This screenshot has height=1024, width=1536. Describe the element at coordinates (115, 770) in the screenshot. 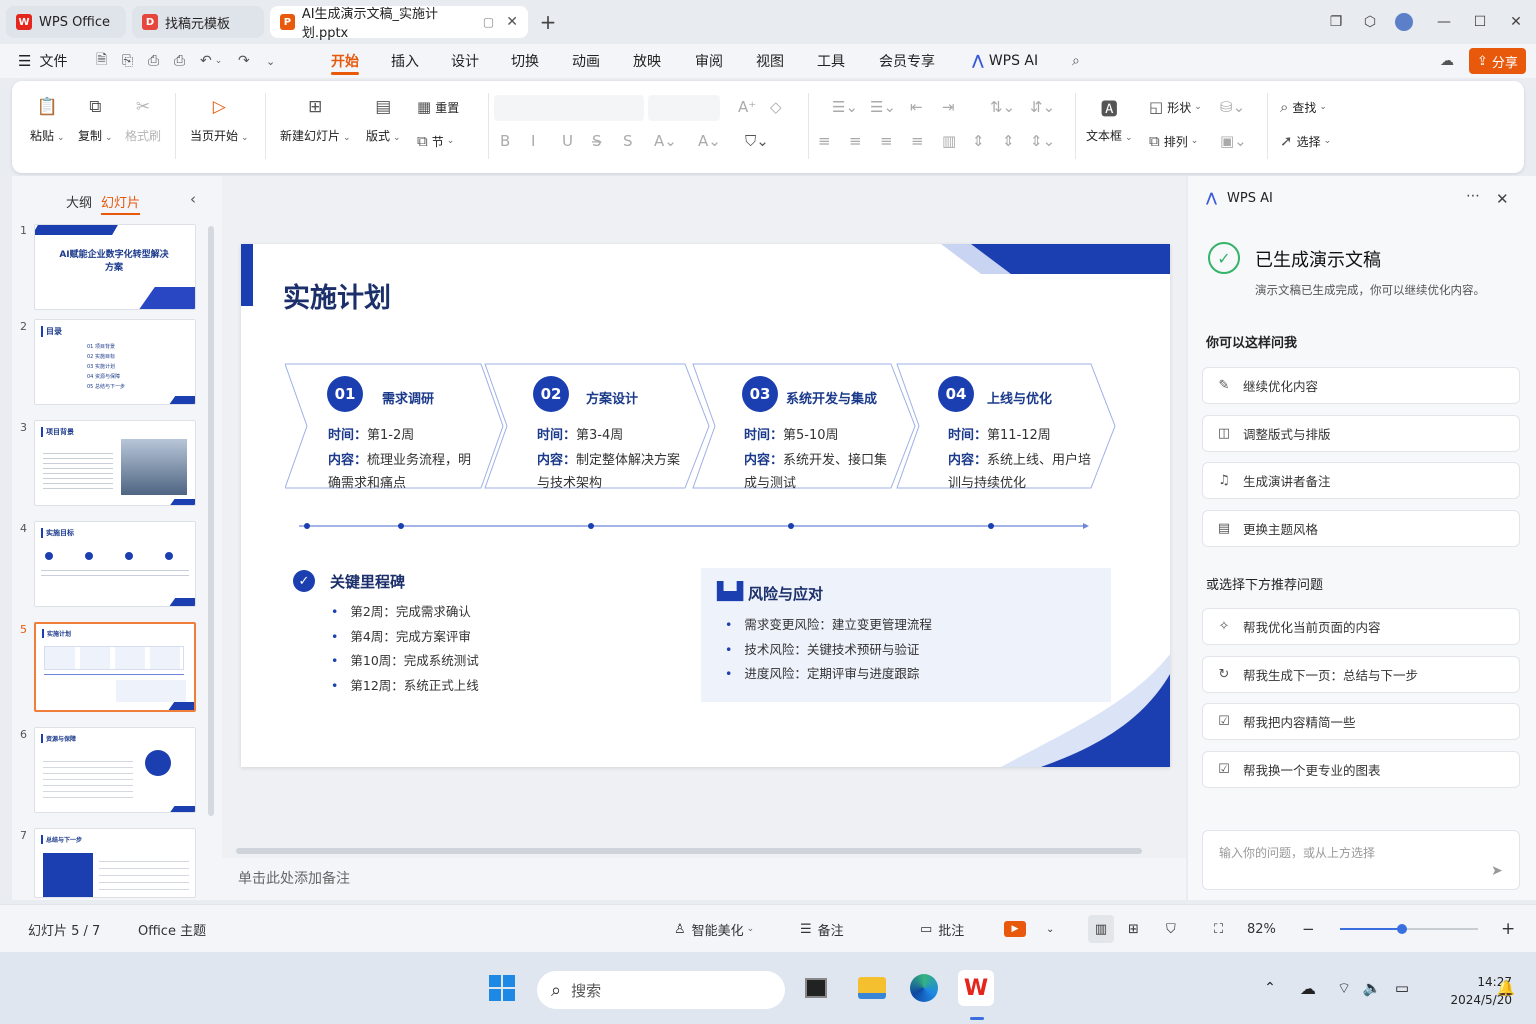

I see `slide-thumbnail-6: 资源与保障` at that location.